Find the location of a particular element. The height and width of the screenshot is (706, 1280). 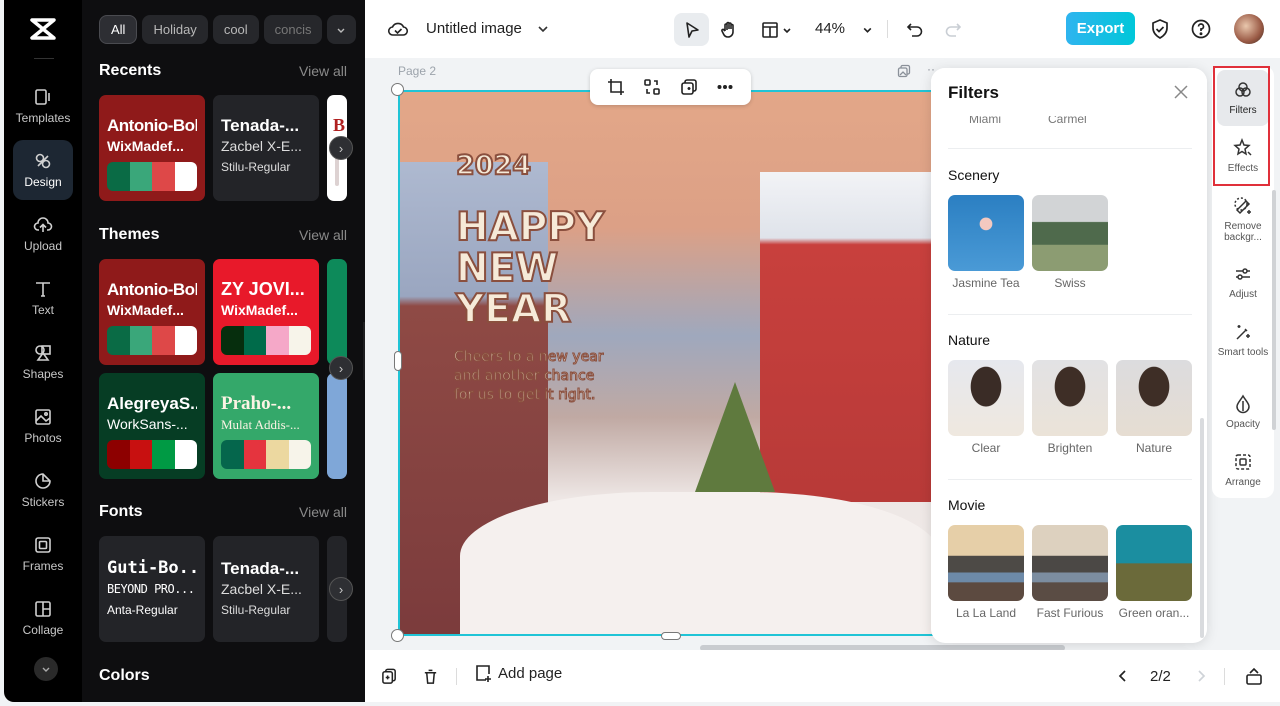

cloud-saved-icon is located at coordinates (398, 29).